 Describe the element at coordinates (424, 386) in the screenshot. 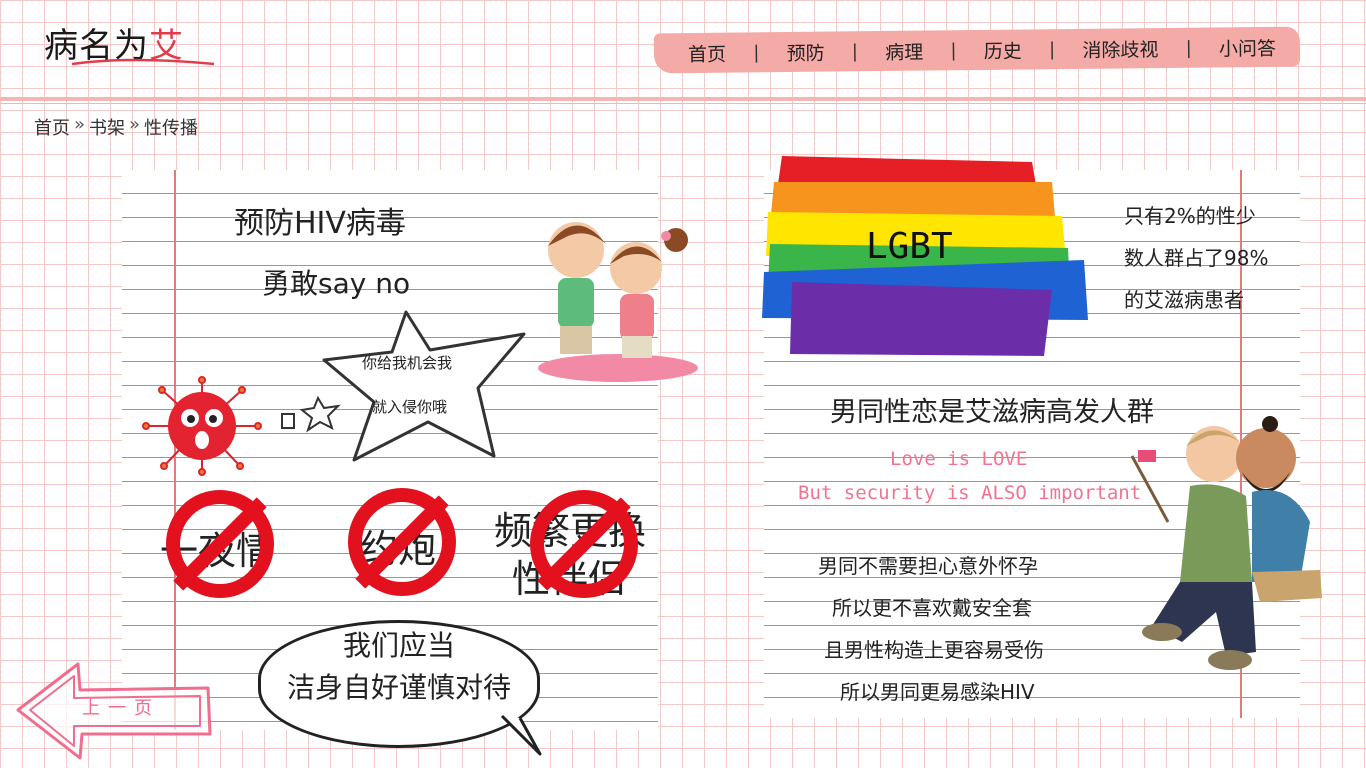

I see `star-speech-bubble` at that location.